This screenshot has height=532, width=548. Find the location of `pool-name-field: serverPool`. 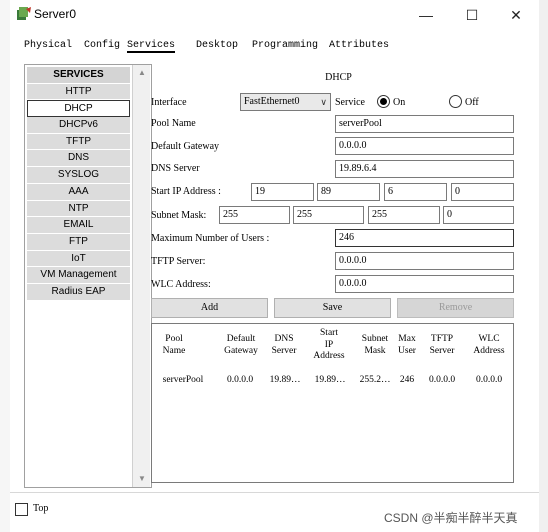

pool-name-field: serverPool is located at coordinates (424, 124).